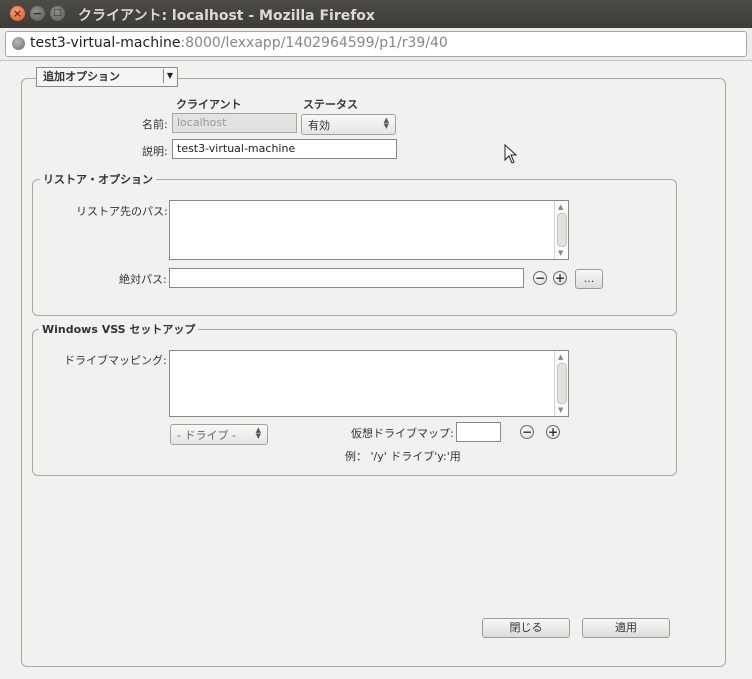  What do you see at coordinates (330, 104) in the screenshot?
I see `status-column-header: ステータス` at bounding box center [330, 104].